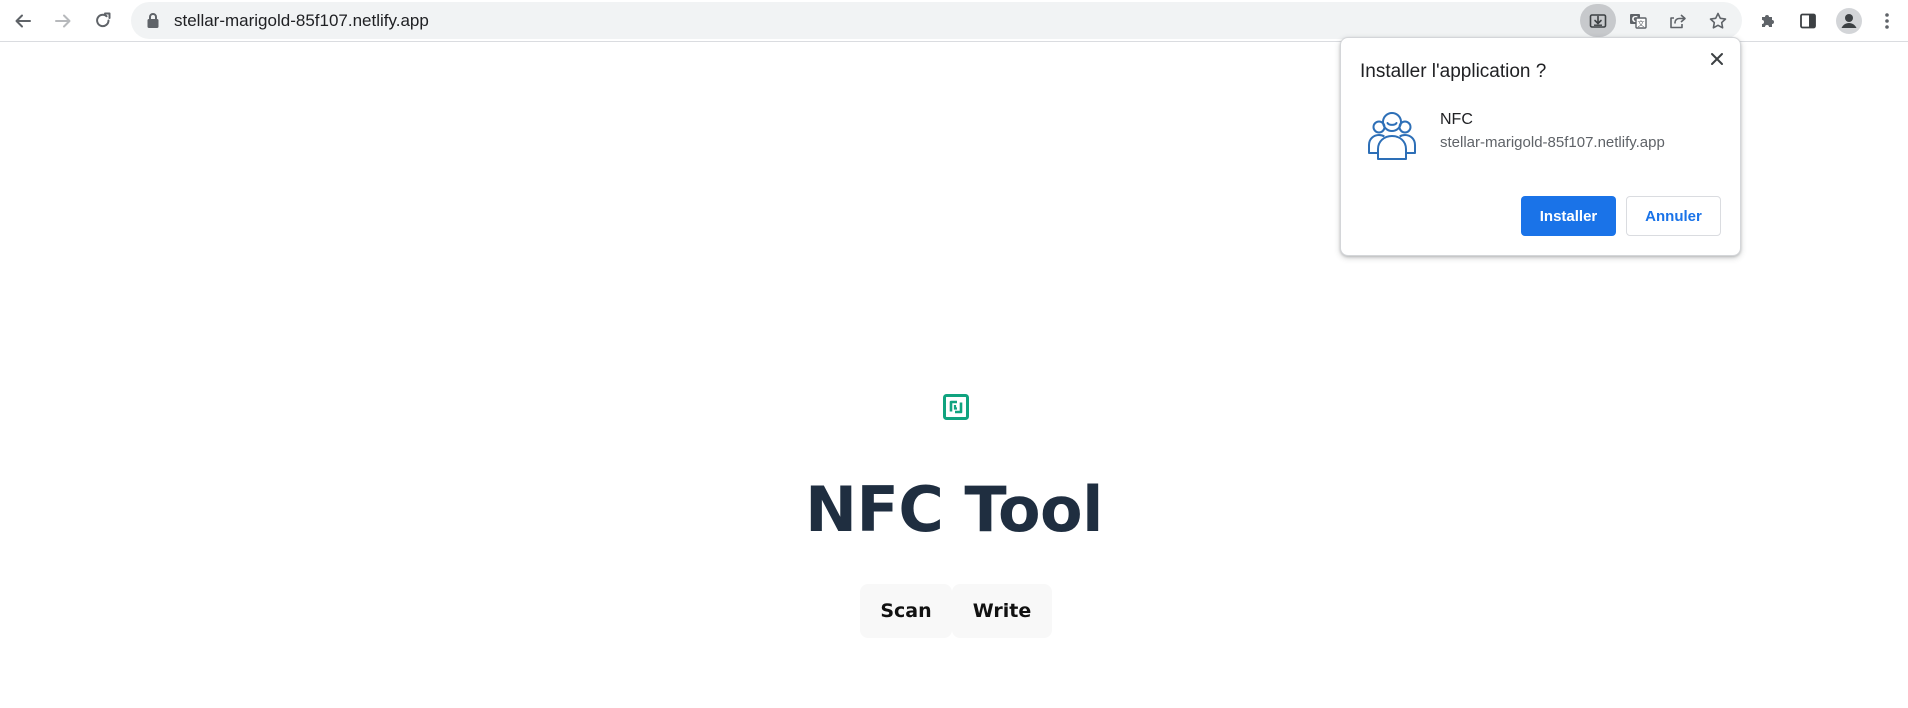 The height and width of the screenshot is (708, 1908). What do you see at coordinates (1453, 71) in the screenshot?
I see `dialog-title: Installer l'application ?` at bounding box center [1453, 71].